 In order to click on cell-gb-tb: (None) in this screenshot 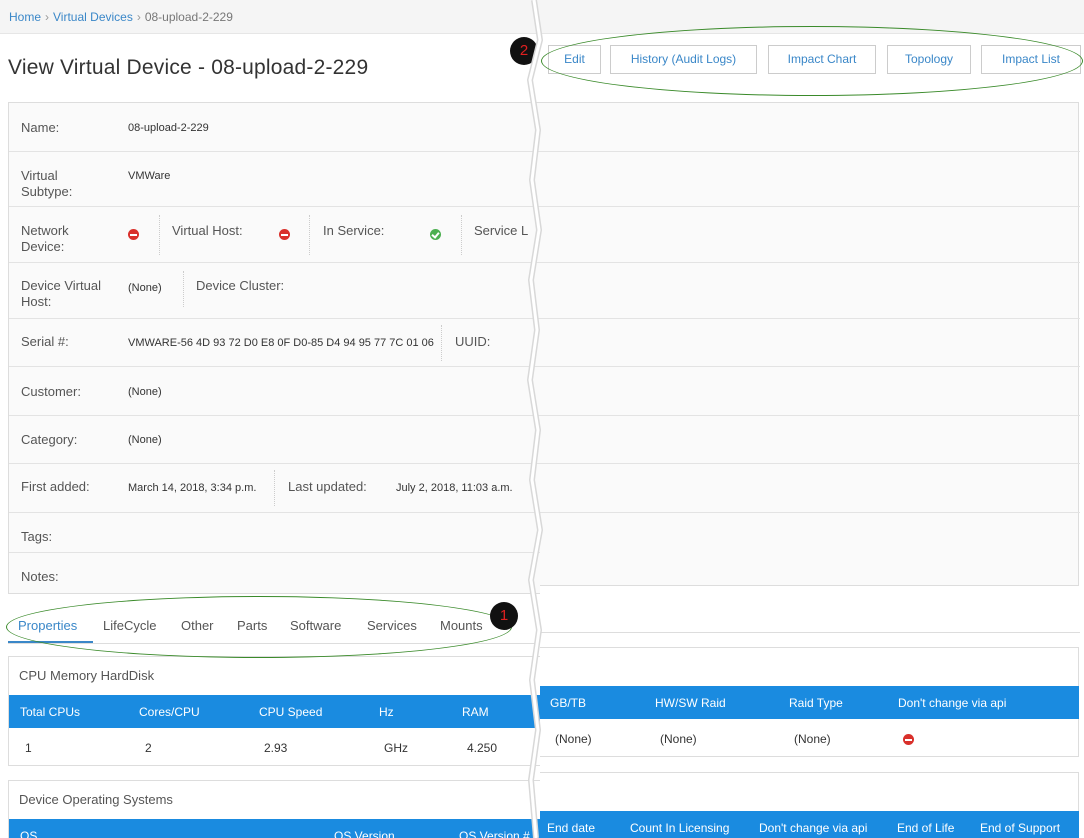, I will do `click(573, 739)`.